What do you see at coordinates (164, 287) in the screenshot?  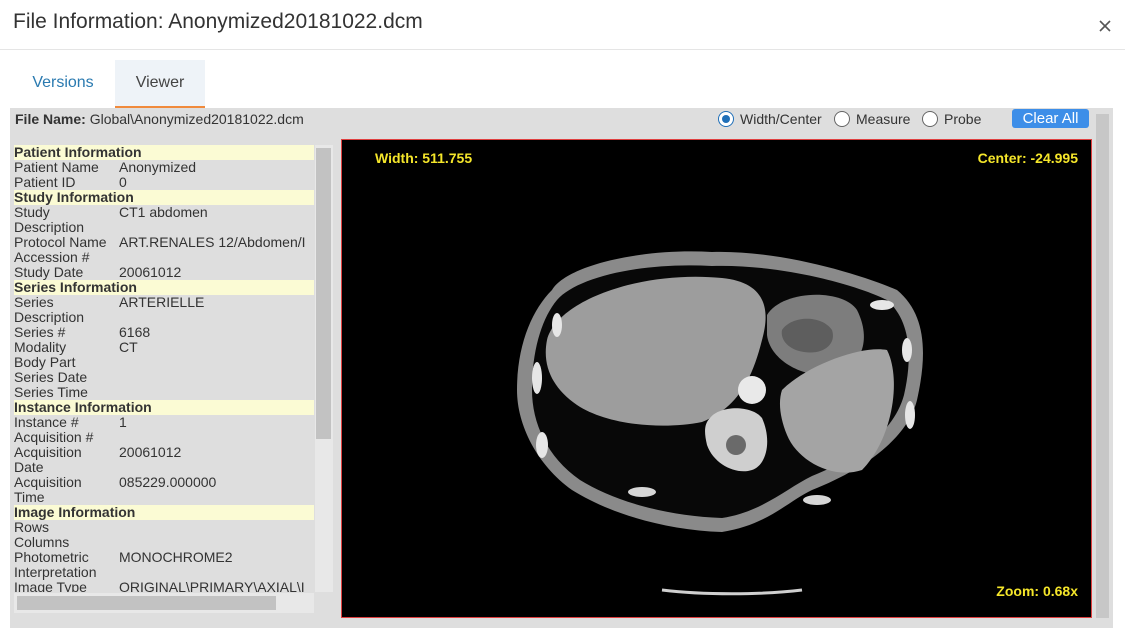 I see `section-series: Series Information` at bounding box center [164, 287].